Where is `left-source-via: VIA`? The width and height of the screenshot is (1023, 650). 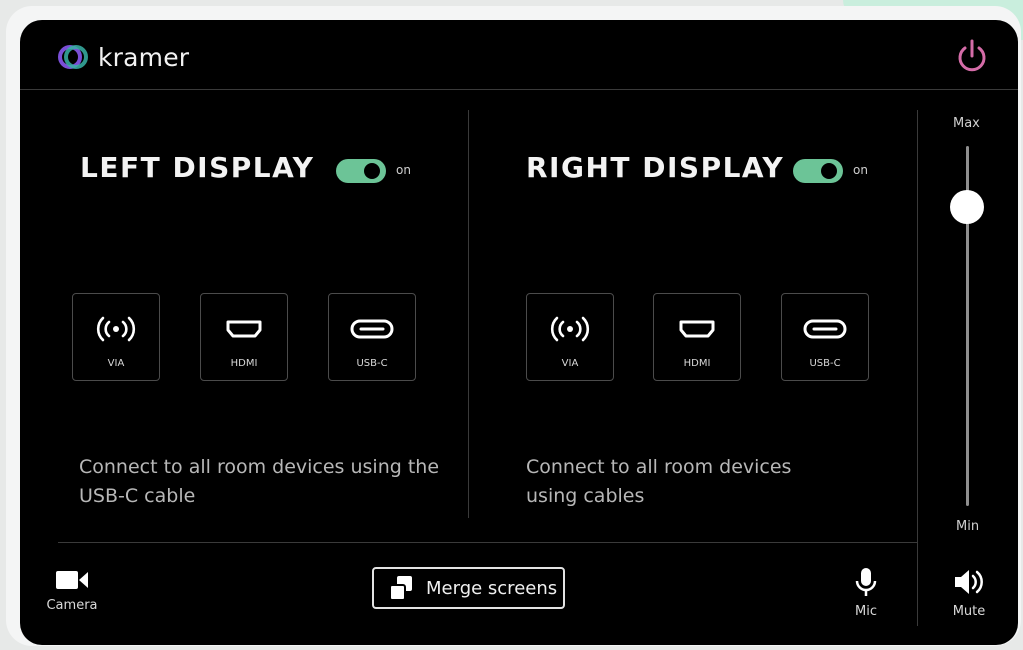
left-source-via: VIA is located at coordinates (116, 337).